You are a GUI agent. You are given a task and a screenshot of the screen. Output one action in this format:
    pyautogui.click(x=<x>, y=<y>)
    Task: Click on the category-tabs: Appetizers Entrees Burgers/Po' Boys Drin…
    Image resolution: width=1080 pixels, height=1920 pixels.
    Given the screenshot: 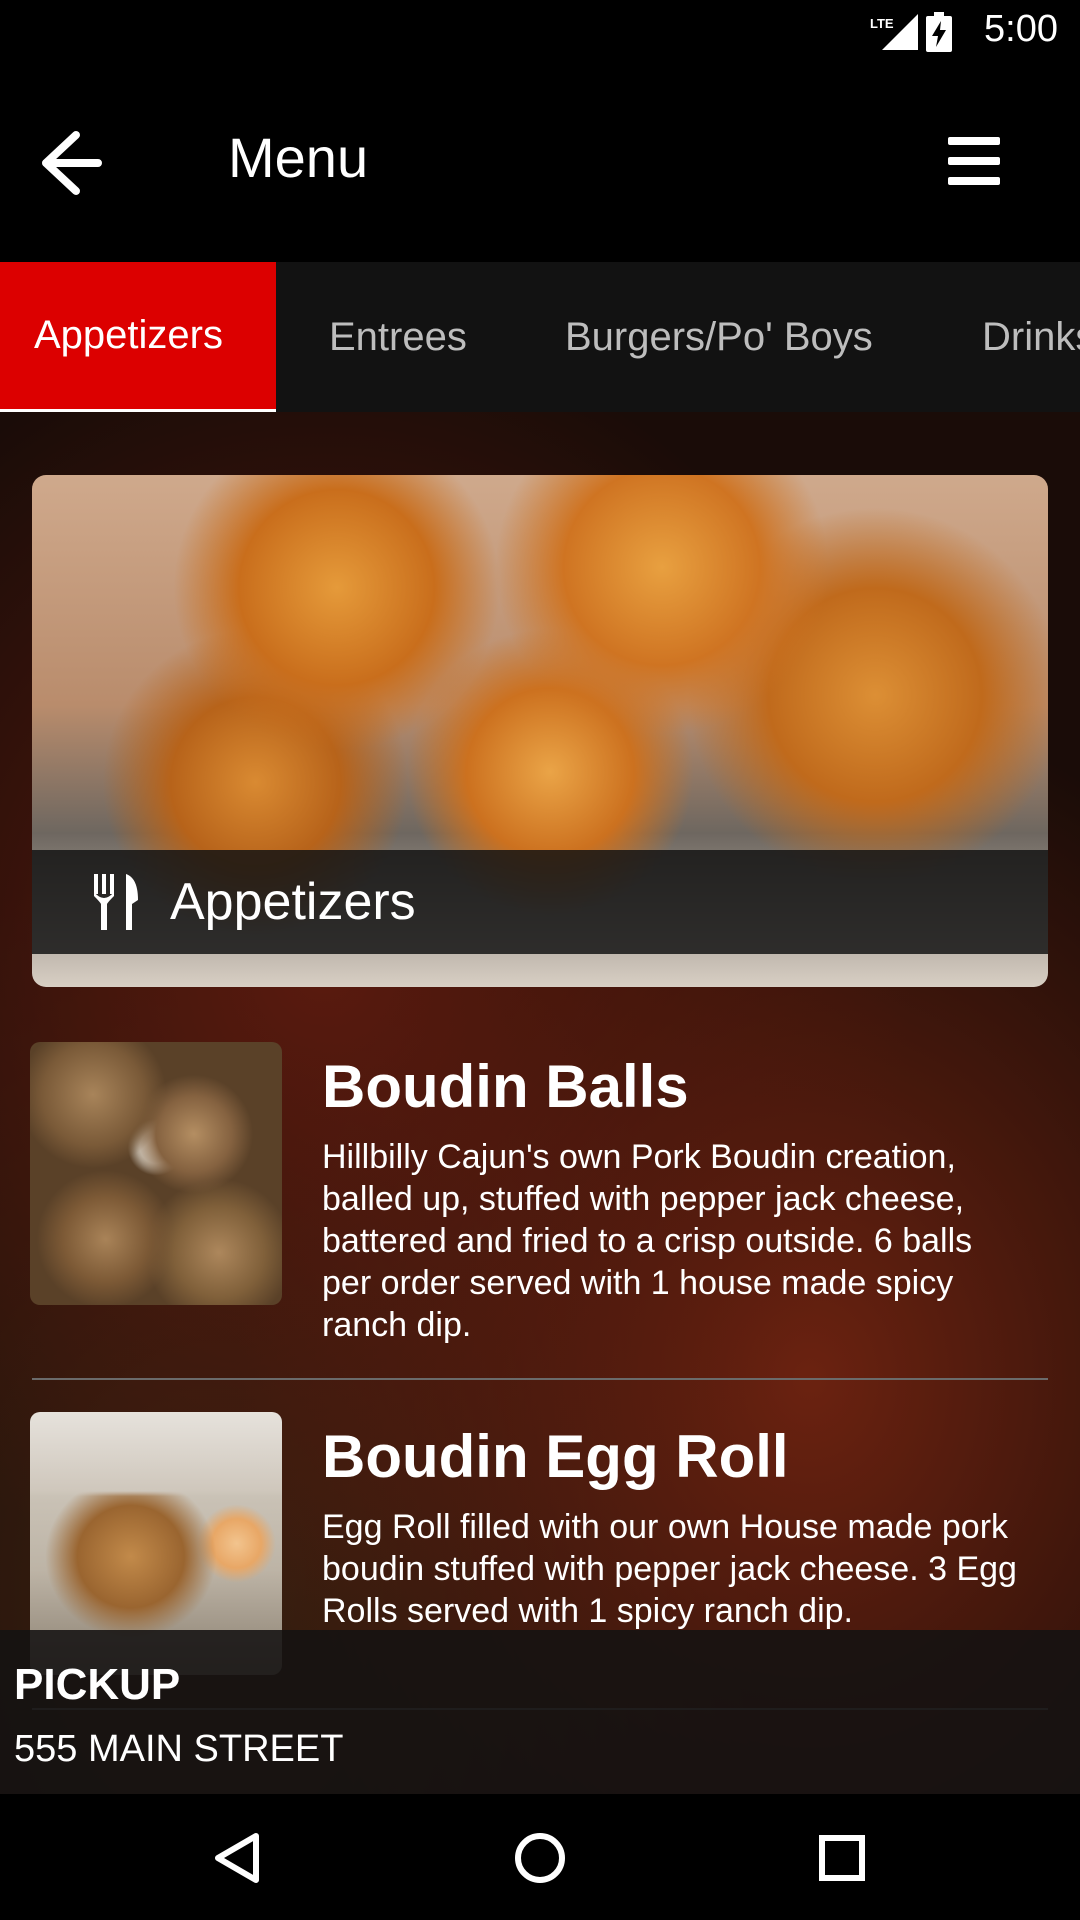 What is the action you would take?
    pyautogui.click(x=540, y=337)
    